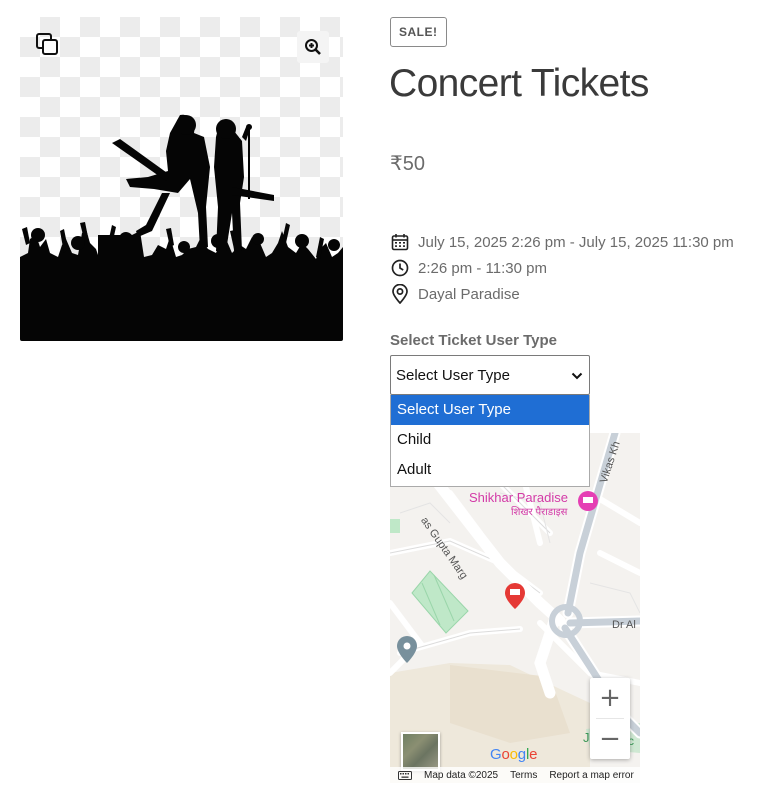  I want to click on map-label-shikhar-hindi: शिखर पैराडाइस, so click(539, 512).